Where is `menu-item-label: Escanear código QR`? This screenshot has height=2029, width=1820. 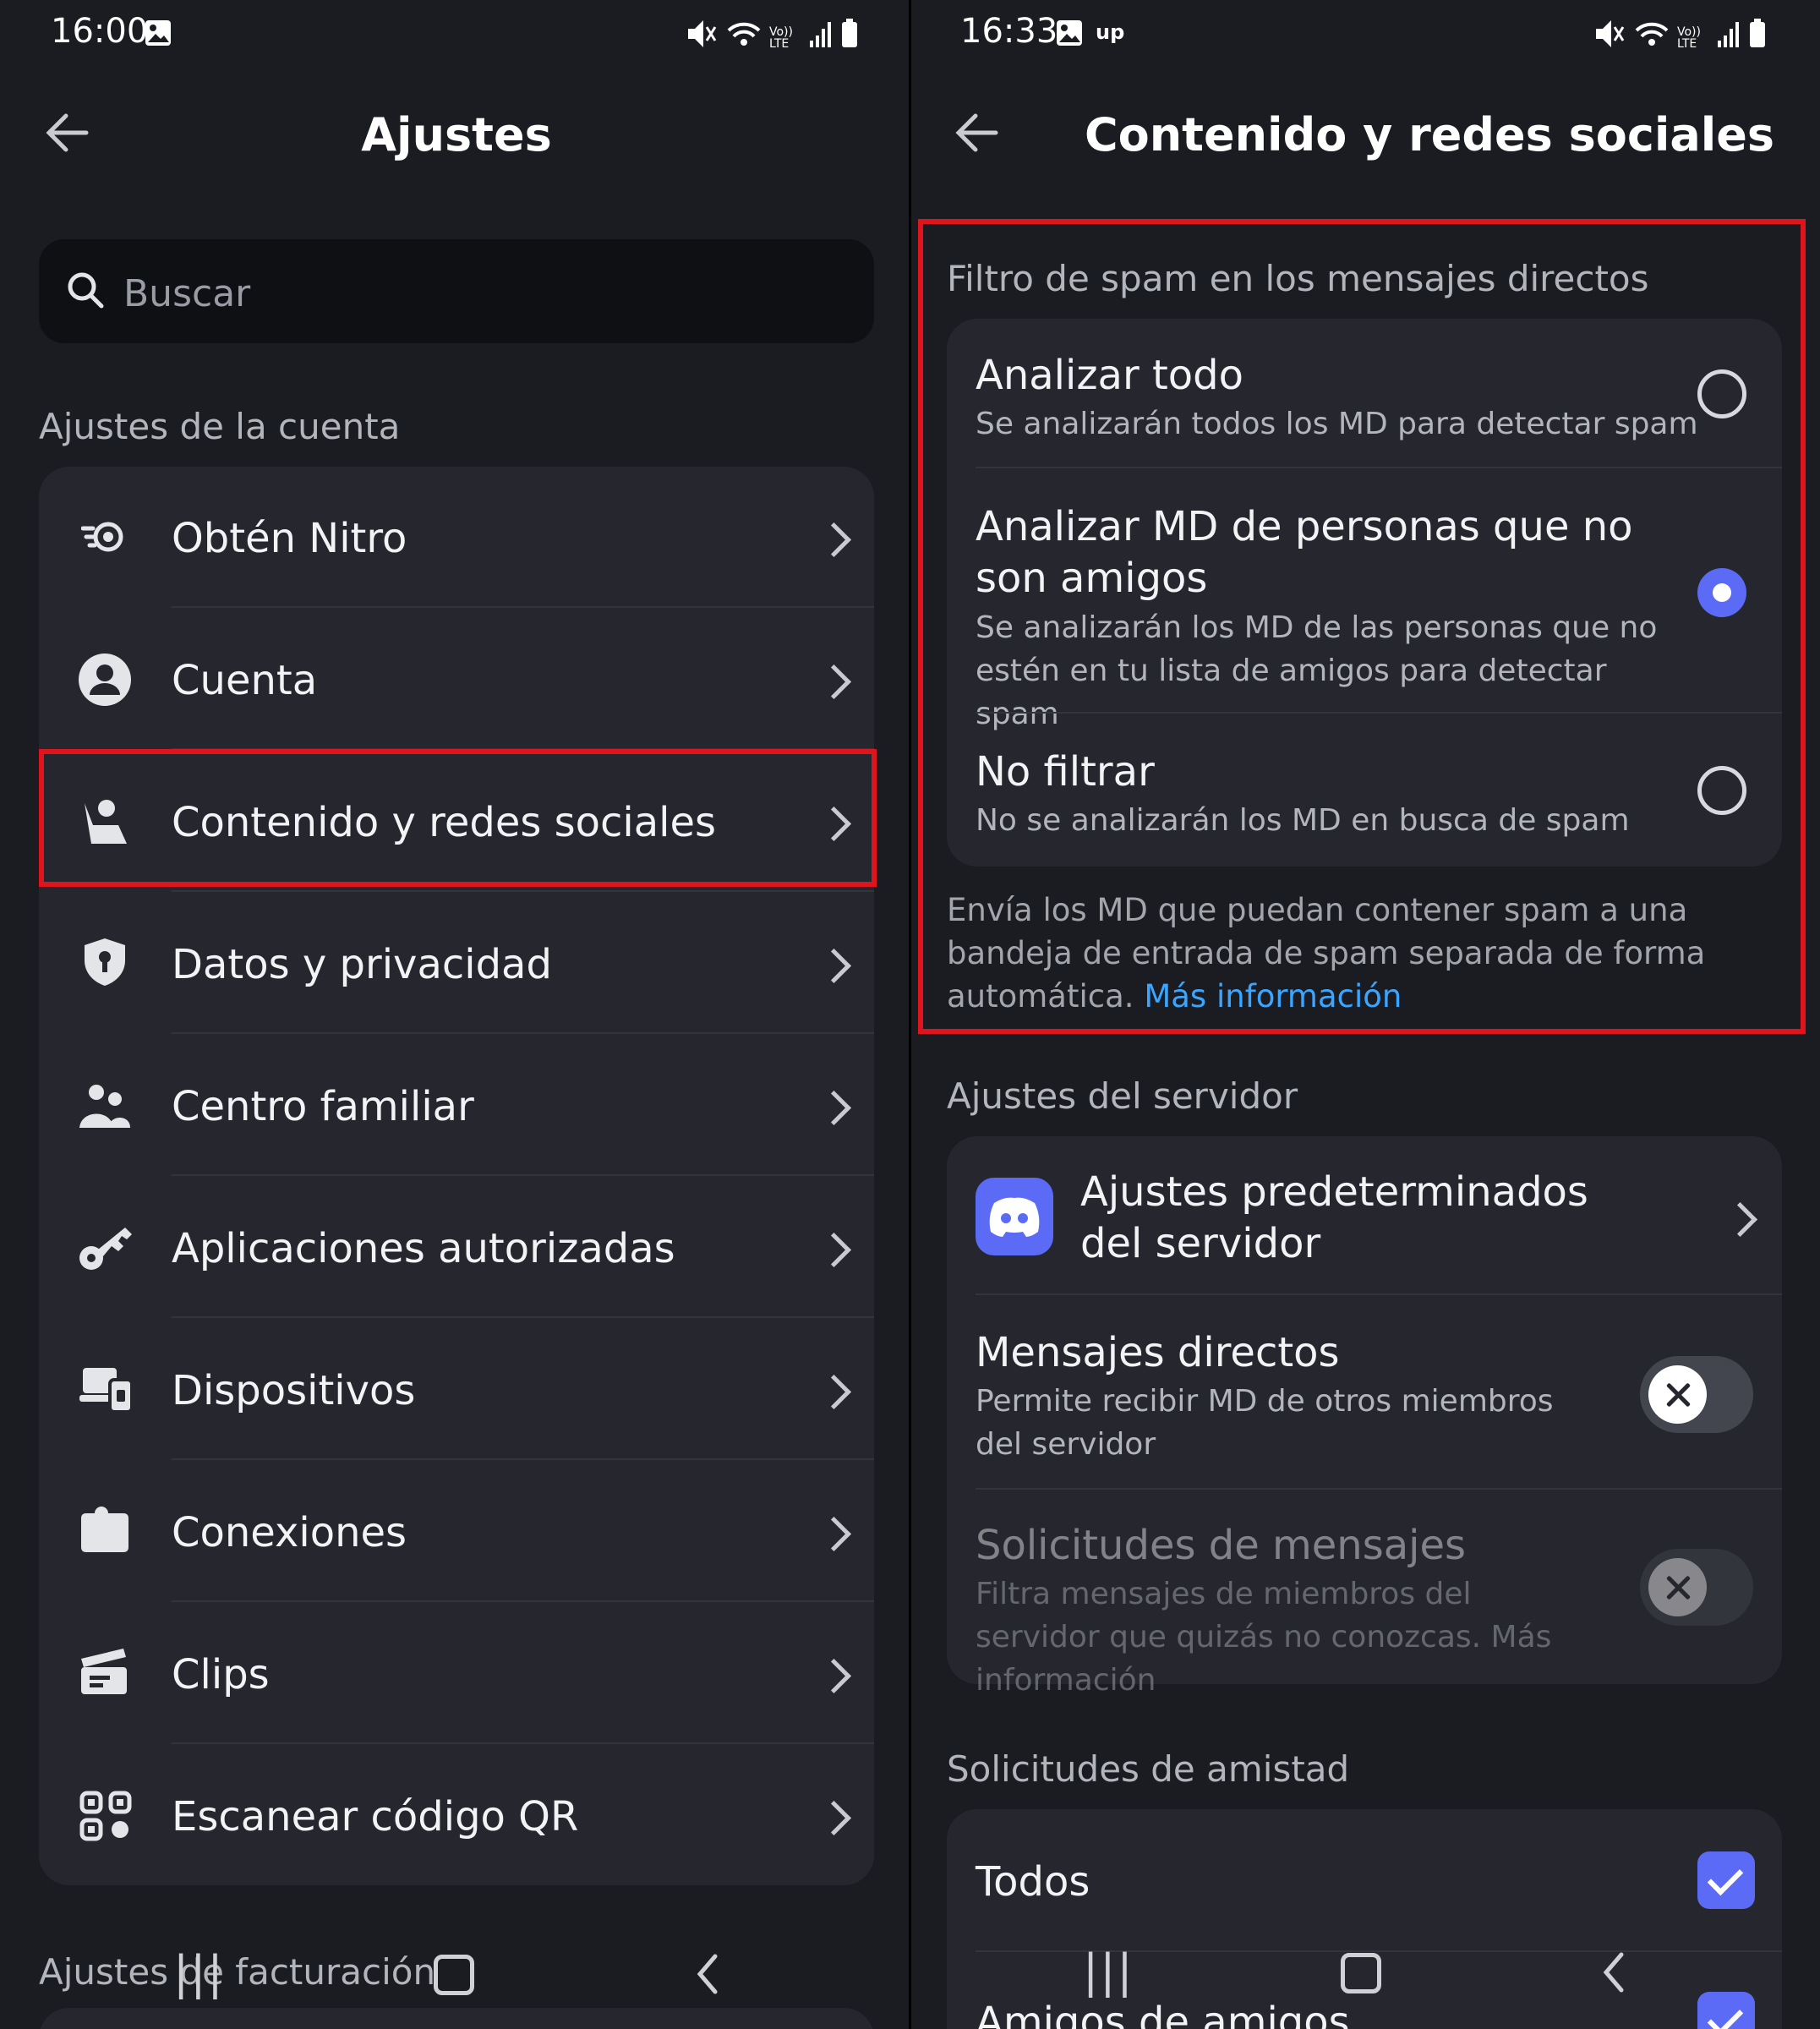 menu-item-label: Escanear código QR is located at coordinates (375, 1816).